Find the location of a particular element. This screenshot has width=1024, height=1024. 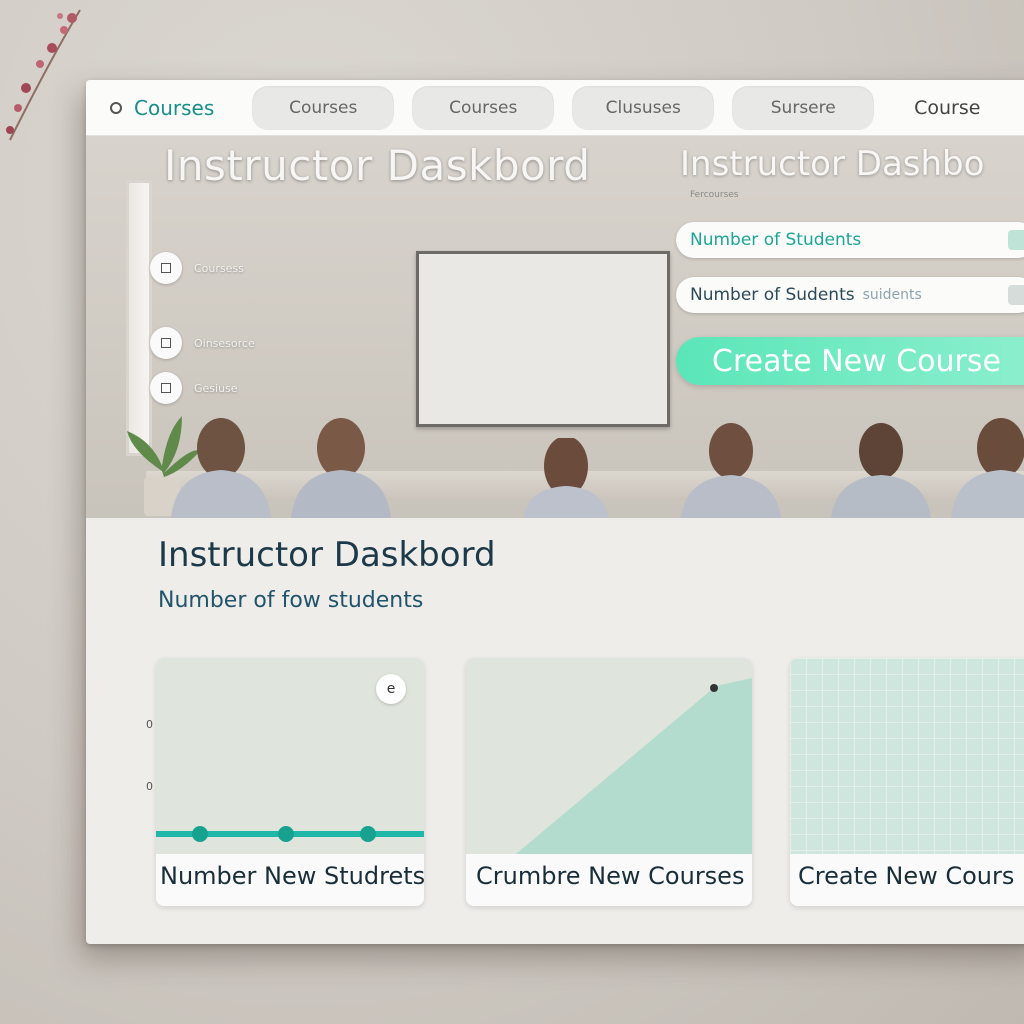

side-item-2: Oinsesorce is located at coordinates (202, 343).